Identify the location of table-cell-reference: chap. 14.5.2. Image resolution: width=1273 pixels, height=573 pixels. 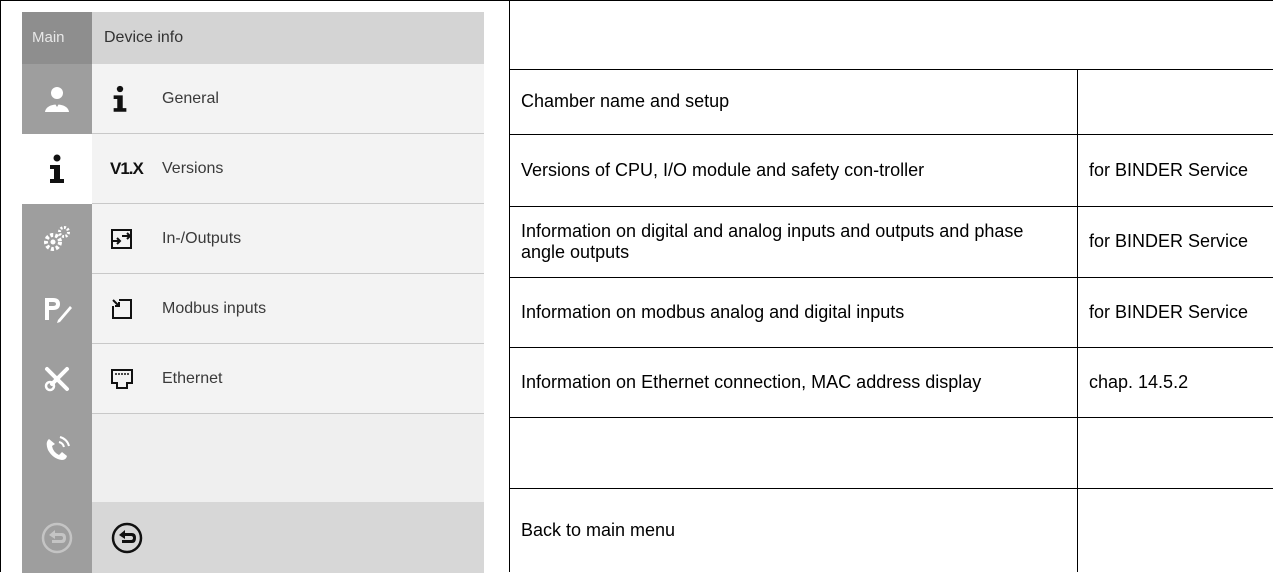
(1139, 381).